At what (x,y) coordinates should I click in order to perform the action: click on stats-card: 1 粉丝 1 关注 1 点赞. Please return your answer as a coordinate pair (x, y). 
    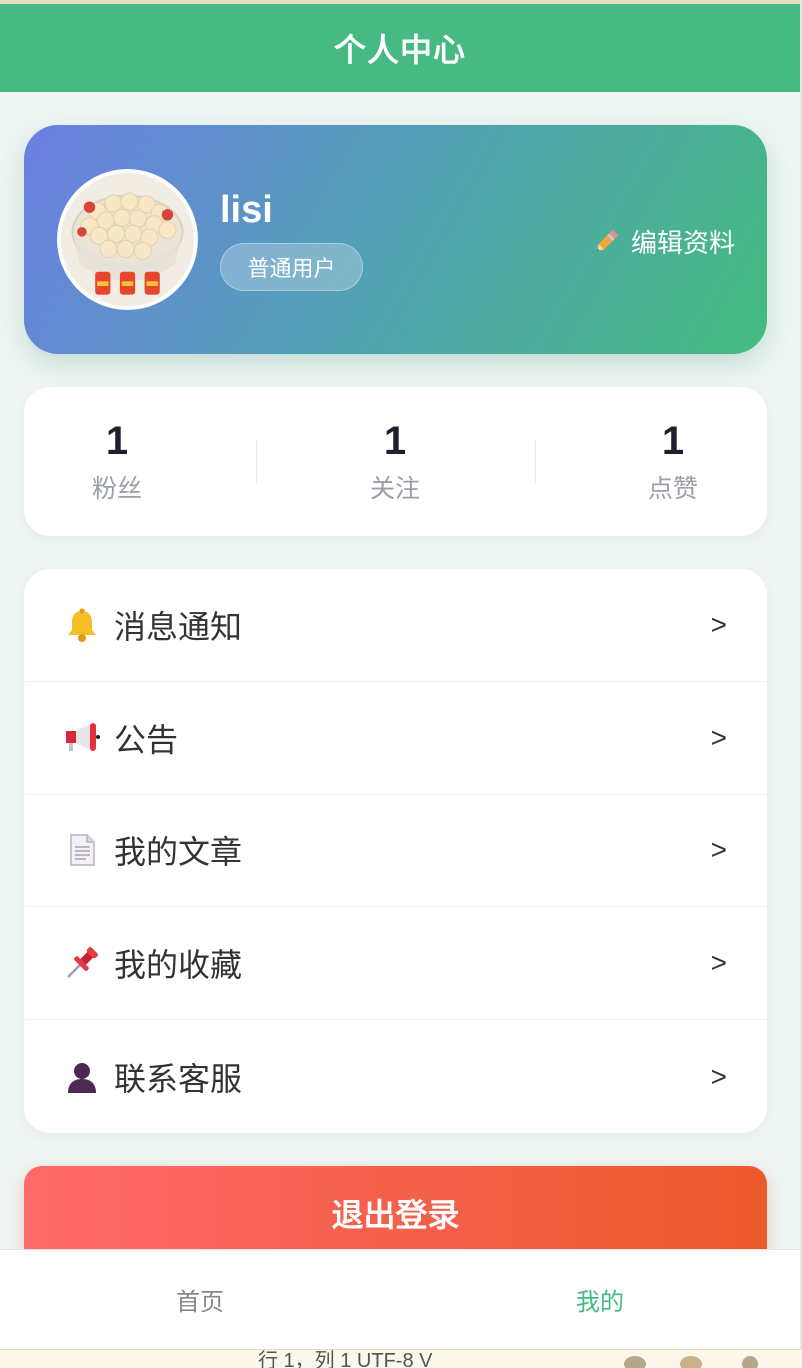
    Looking at the image, I should click on (395, 461).